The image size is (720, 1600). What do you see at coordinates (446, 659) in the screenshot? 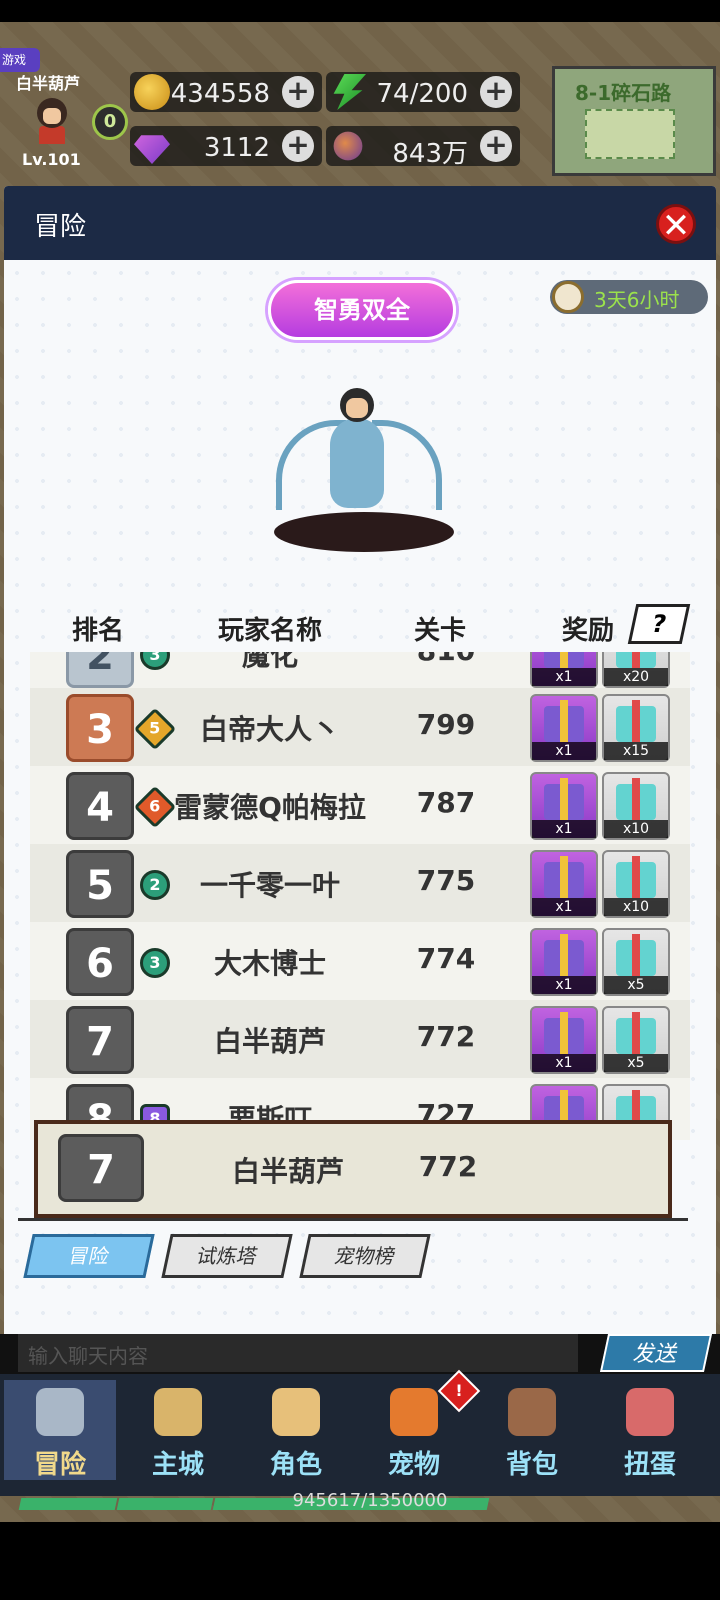
I see `stage-cell: 810` at bounding box center [446, 659].